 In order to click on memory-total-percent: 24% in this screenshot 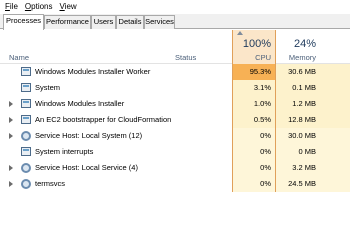, I will do `click(304, 44)`.